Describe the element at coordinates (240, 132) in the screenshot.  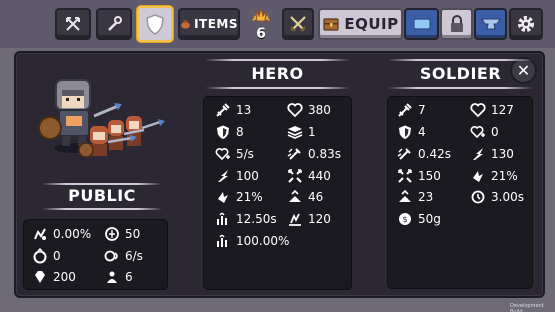
I see `stat-value: 8` at that location.